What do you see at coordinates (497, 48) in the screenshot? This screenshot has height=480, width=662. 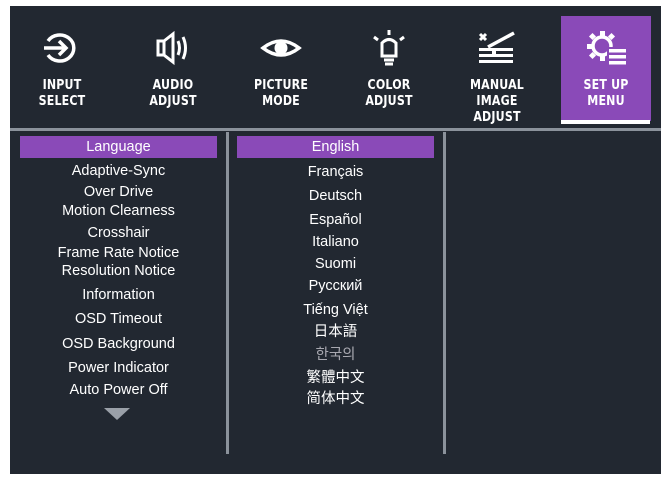 I see `manual-adjust-icon` at bounding box center [497, 48].